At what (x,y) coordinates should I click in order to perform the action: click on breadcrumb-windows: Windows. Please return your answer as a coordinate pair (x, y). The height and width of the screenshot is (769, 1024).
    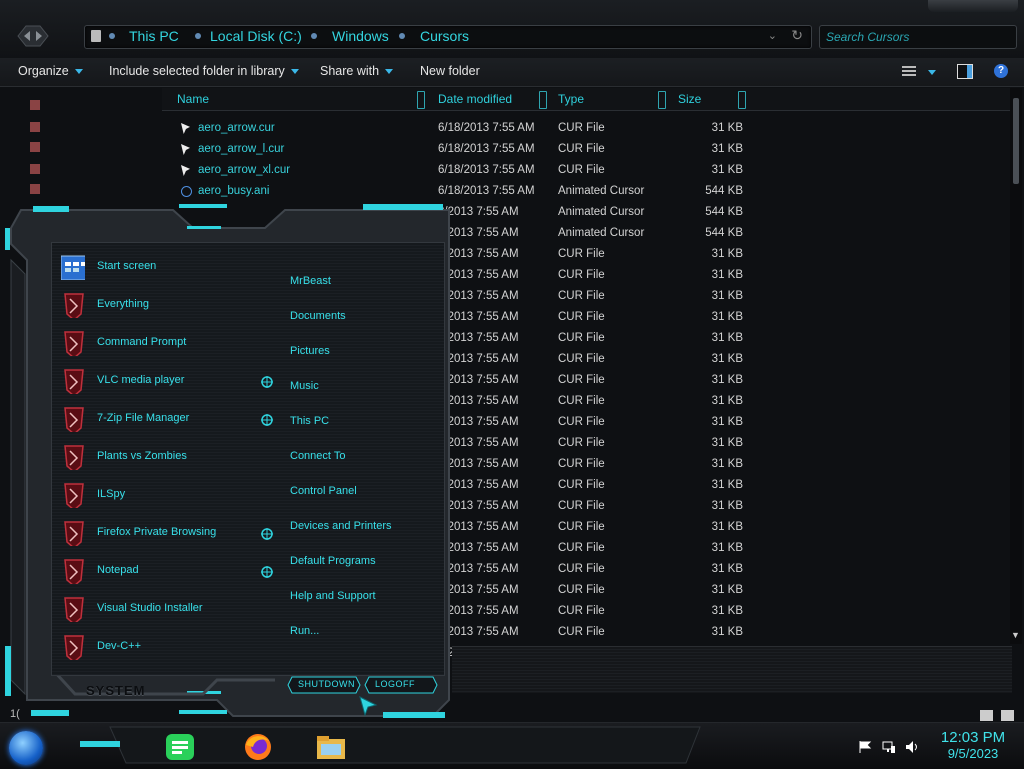
    Looking at the image, I should click on (360, 36).